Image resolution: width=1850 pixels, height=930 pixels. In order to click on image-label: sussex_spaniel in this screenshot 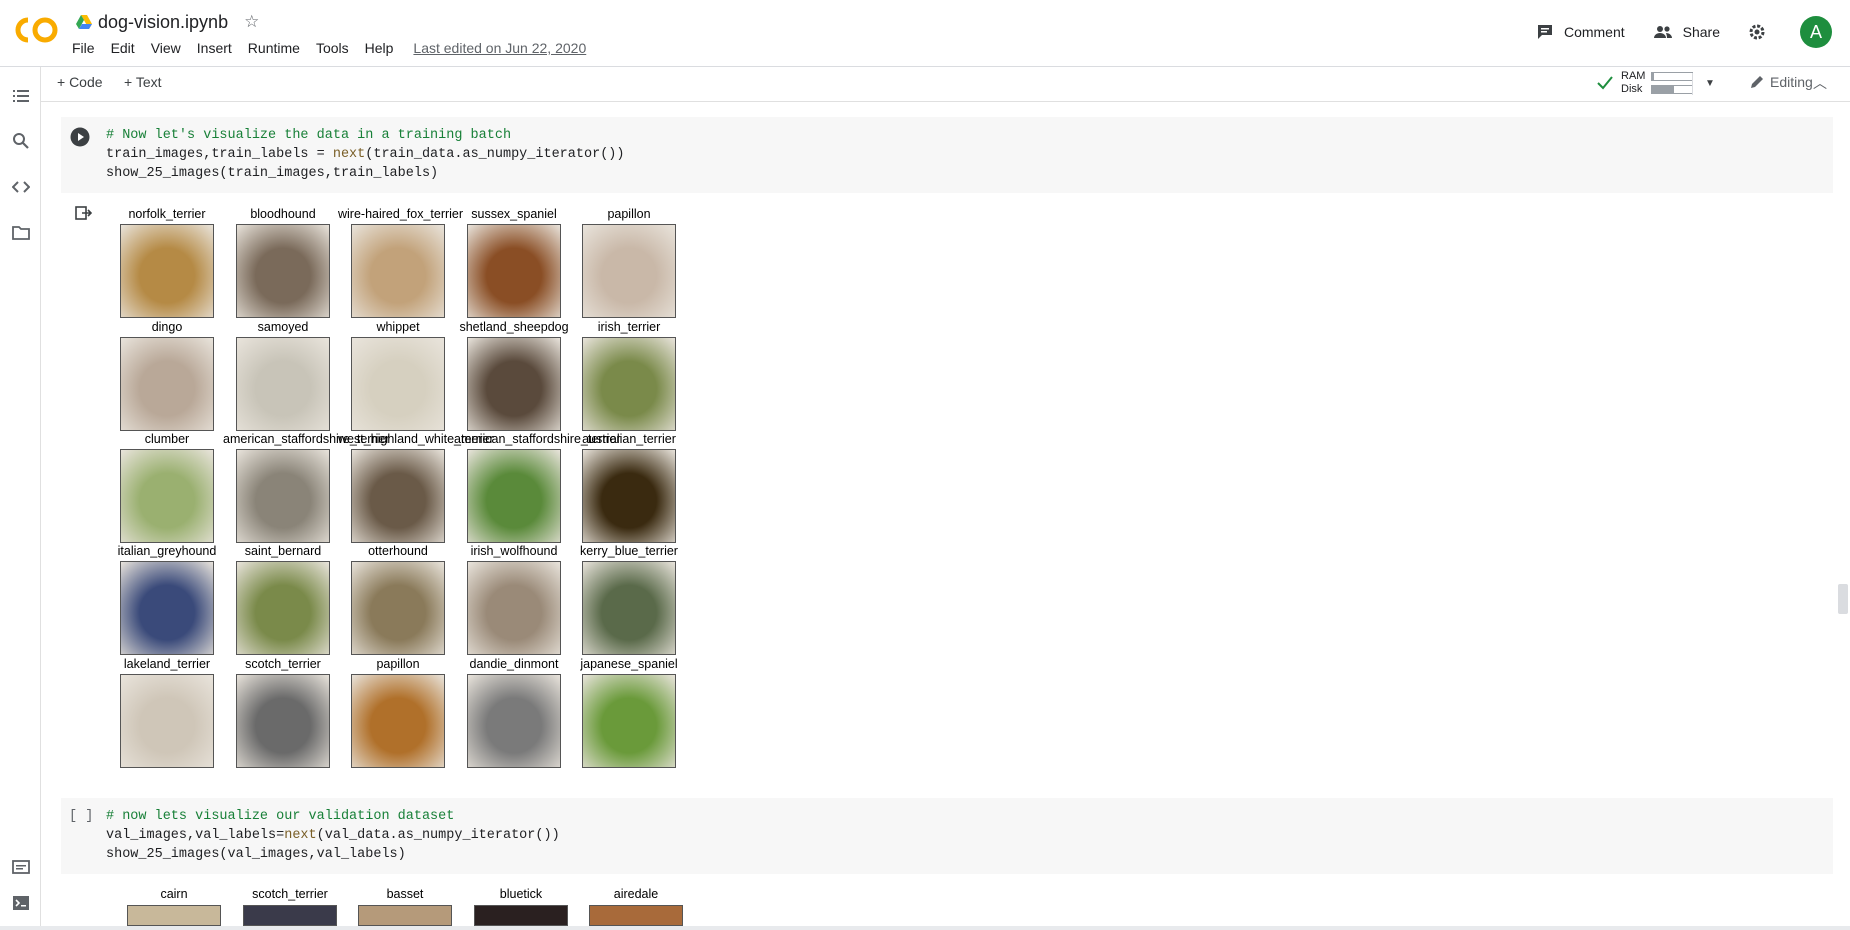, I will do `click(514, 214)`.